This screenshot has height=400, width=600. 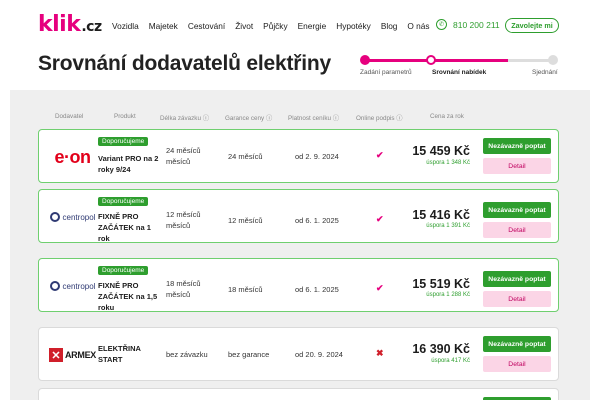 What do you see at coordinates (119, 354) in the screenshot?
I see `product-name: ELEKTŘINA START` at bounding box center [119, 354].